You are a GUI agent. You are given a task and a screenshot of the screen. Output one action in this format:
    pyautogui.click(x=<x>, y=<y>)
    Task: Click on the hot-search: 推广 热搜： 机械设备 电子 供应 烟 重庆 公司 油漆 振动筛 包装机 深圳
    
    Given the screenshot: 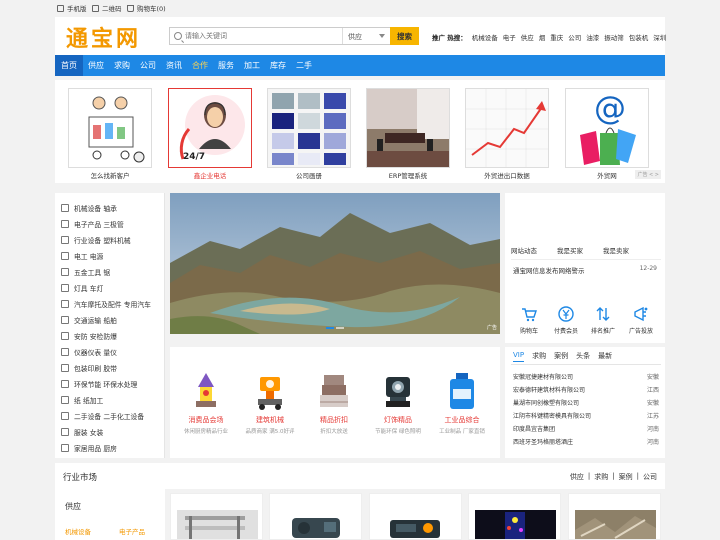 What is the action you would take?
    pyautogui.click(x=549, y=37)
    